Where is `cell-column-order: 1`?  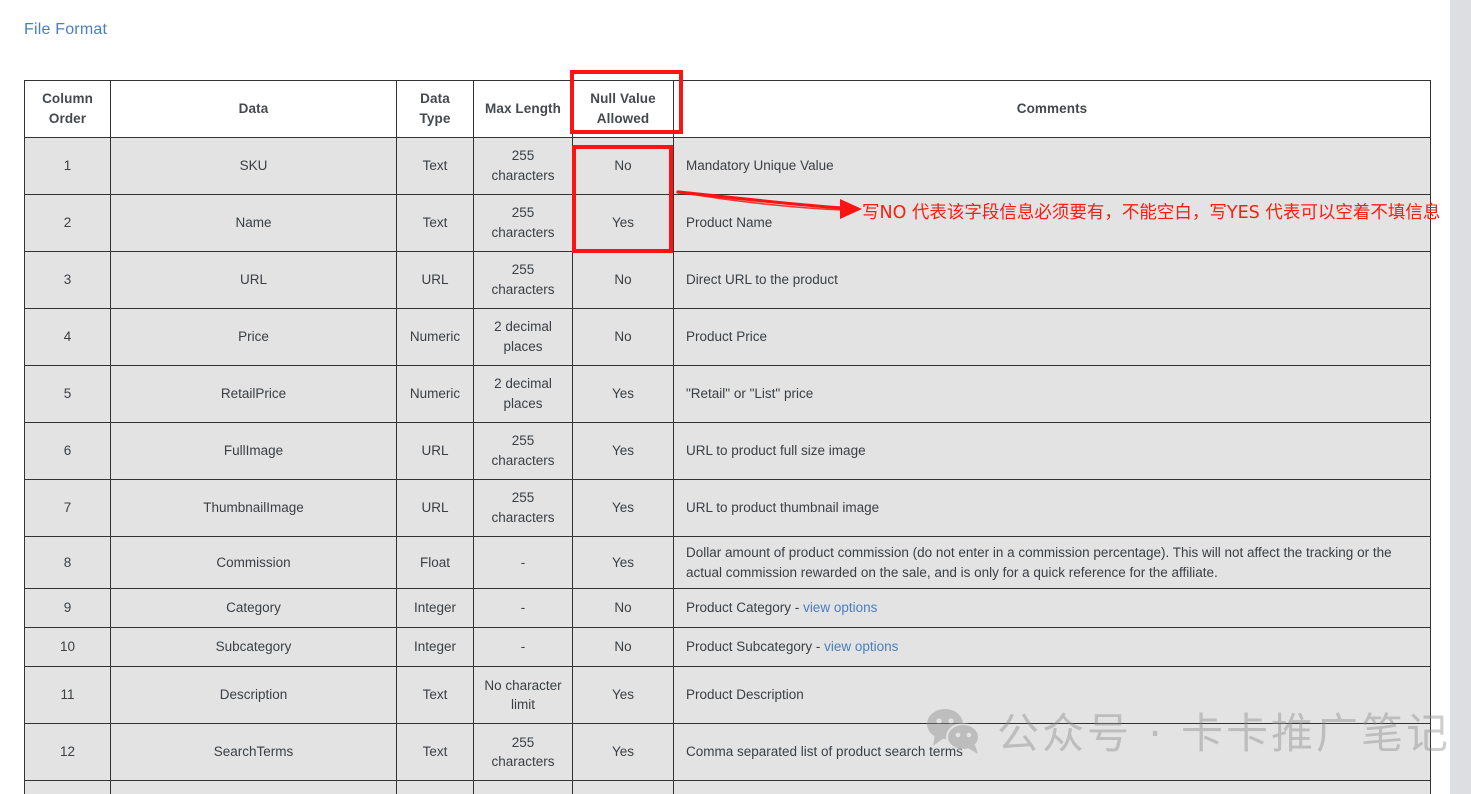
cell-column-order: 1 is located at coordinates (67, 166).